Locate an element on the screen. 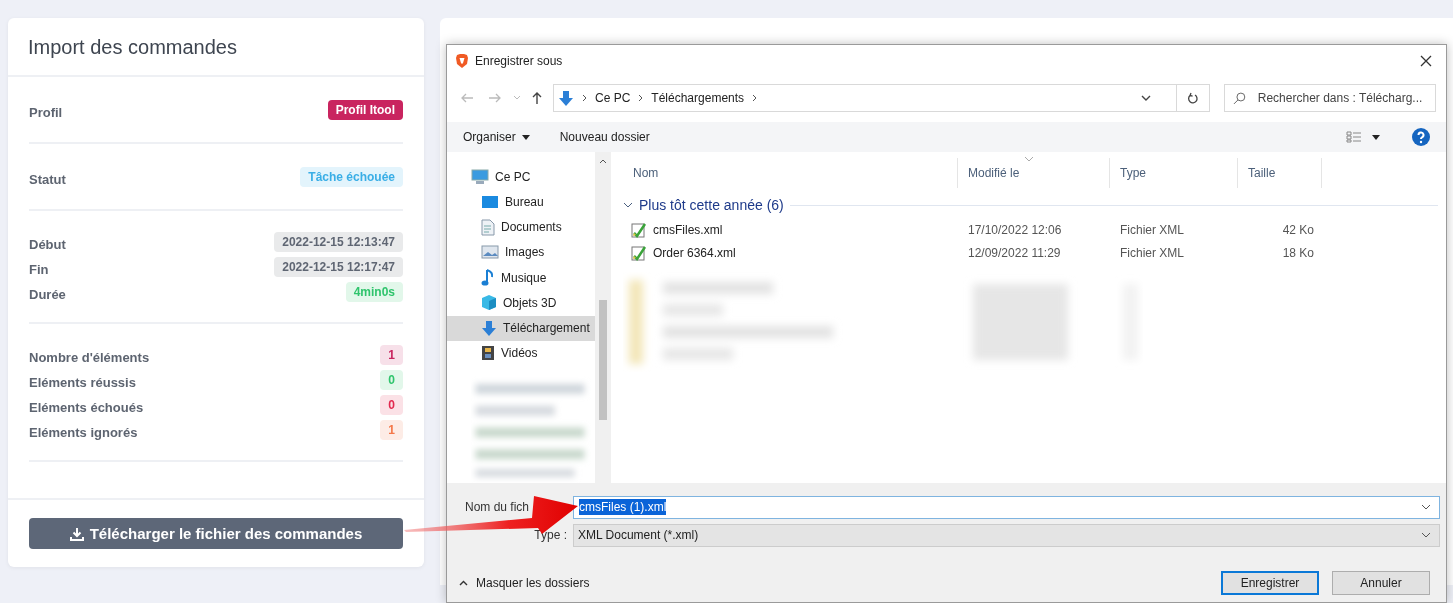 The image size is (1453, 603). table-cell-text: 42 Ko is located at coordinates (1297, 229).